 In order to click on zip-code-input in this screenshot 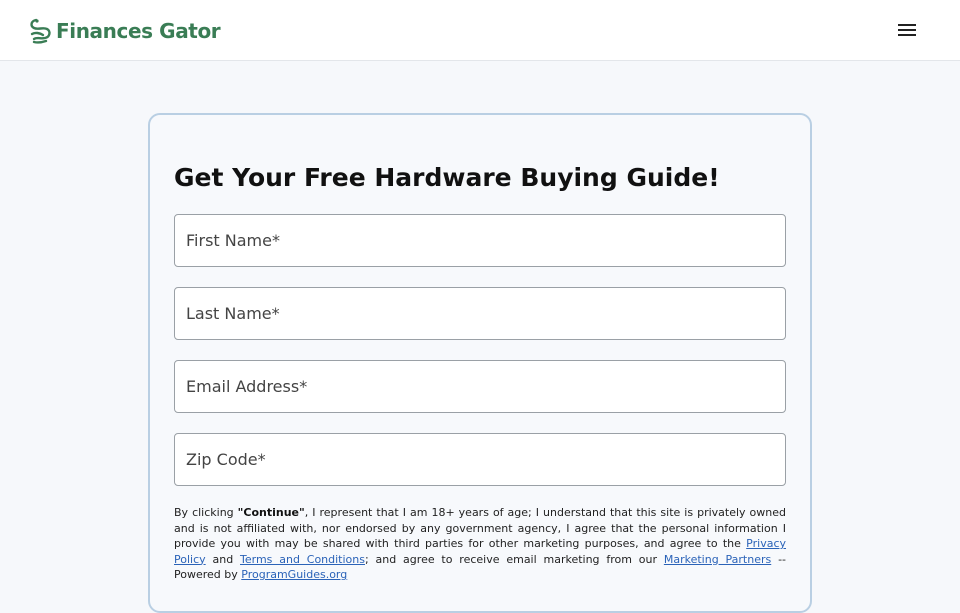, I will do `click(480, 459)`.